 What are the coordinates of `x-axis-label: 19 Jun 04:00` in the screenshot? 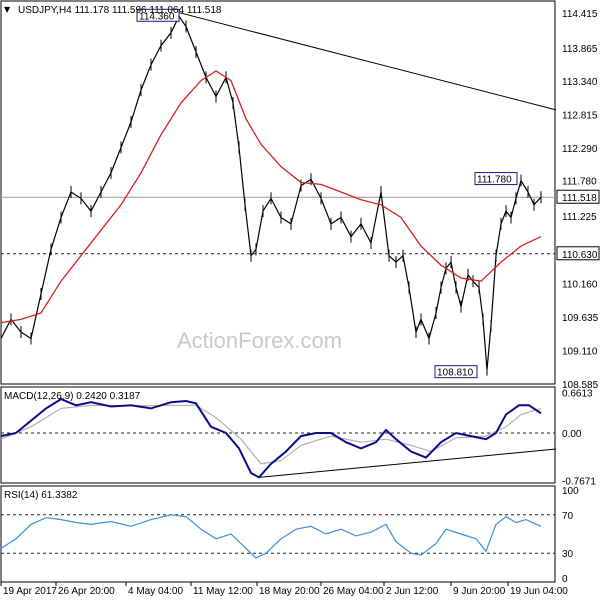 It's located at (539, 591).